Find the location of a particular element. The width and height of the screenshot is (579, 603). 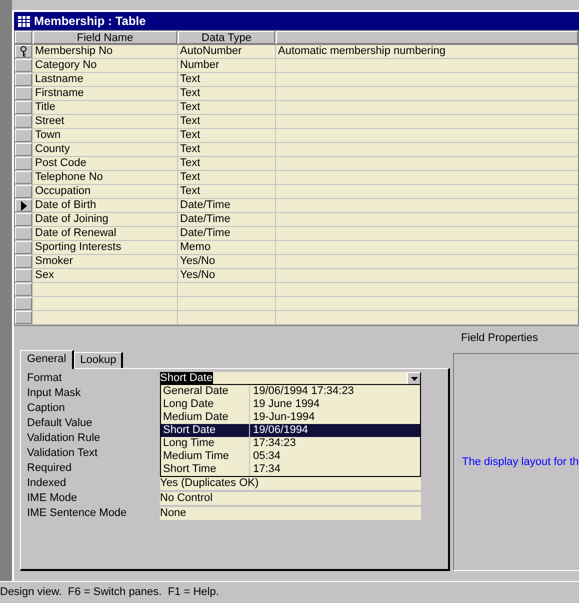

tab: General is located at coordinates (47, 359).